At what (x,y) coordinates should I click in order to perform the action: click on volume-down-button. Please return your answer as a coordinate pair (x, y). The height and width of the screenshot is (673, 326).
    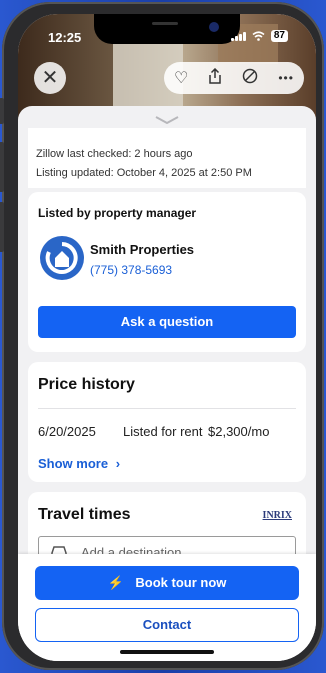
    Looking at the image, I should click on (2, 227).